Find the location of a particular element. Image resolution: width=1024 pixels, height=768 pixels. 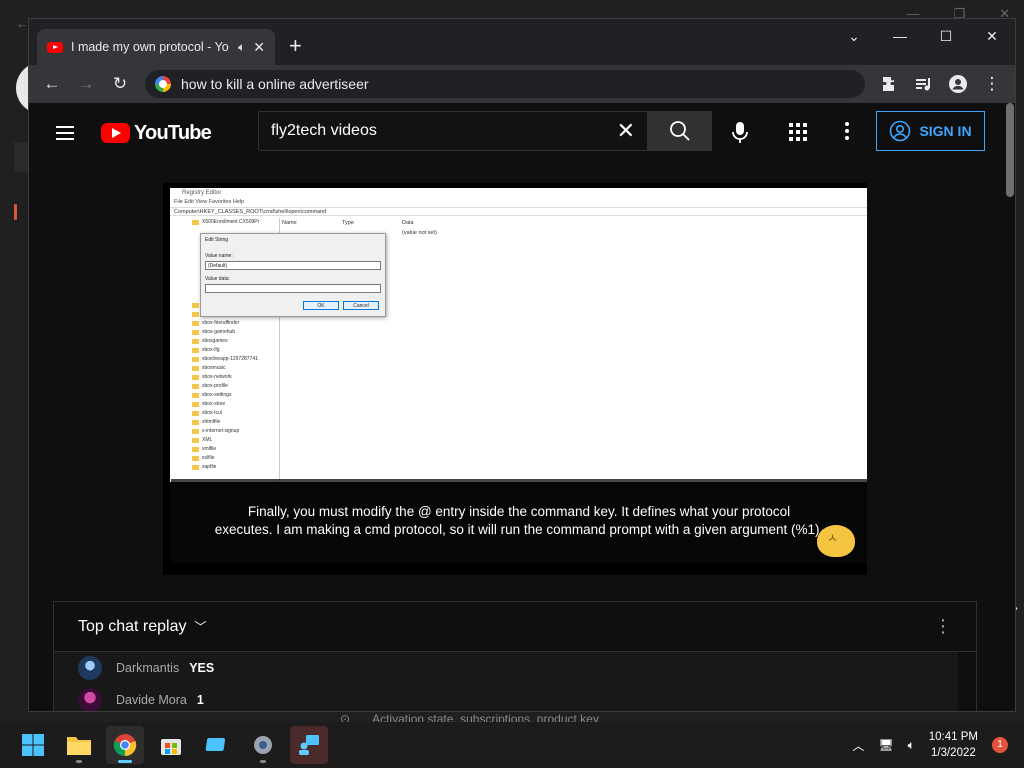

youtube-header: YouTube fly2tech videos ✕ SIGN IN is located at coordinates (522, 133).